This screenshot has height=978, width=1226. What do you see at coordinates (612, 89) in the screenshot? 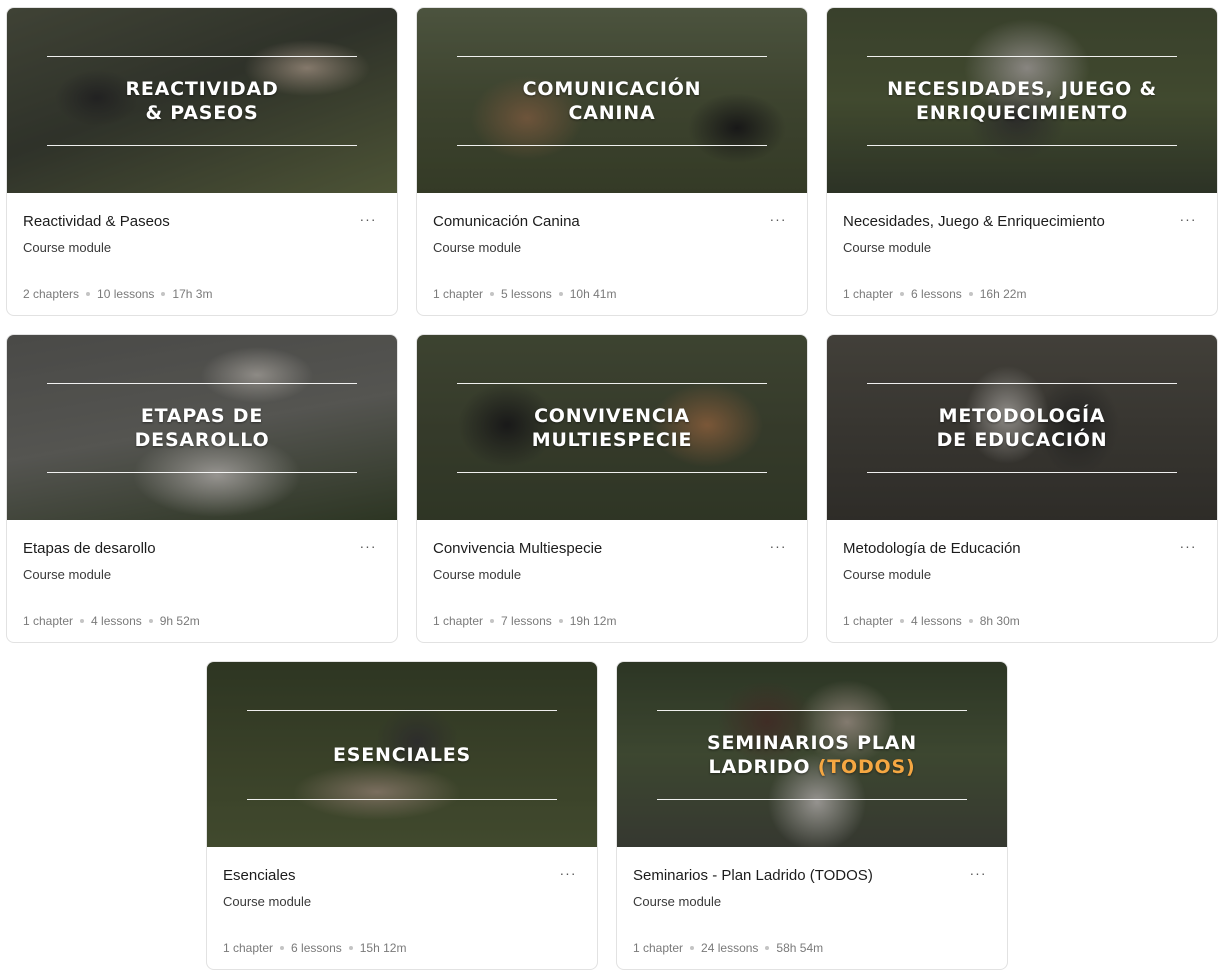
I see `thumbnail-title-line: COMUNICACIÓN` at bounding box center [612, 89].